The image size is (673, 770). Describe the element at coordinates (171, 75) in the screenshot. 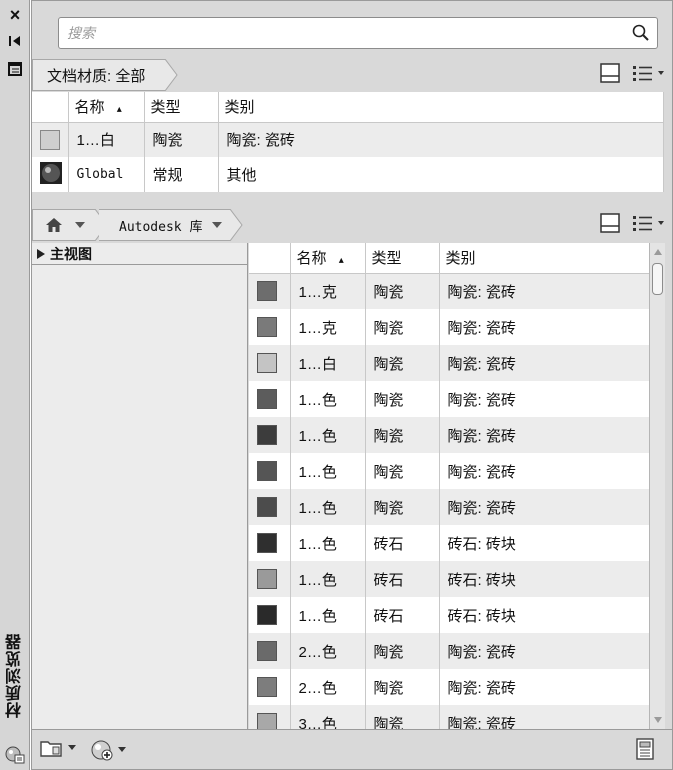

I see `breadcrumb-chevron-icon` at that location.